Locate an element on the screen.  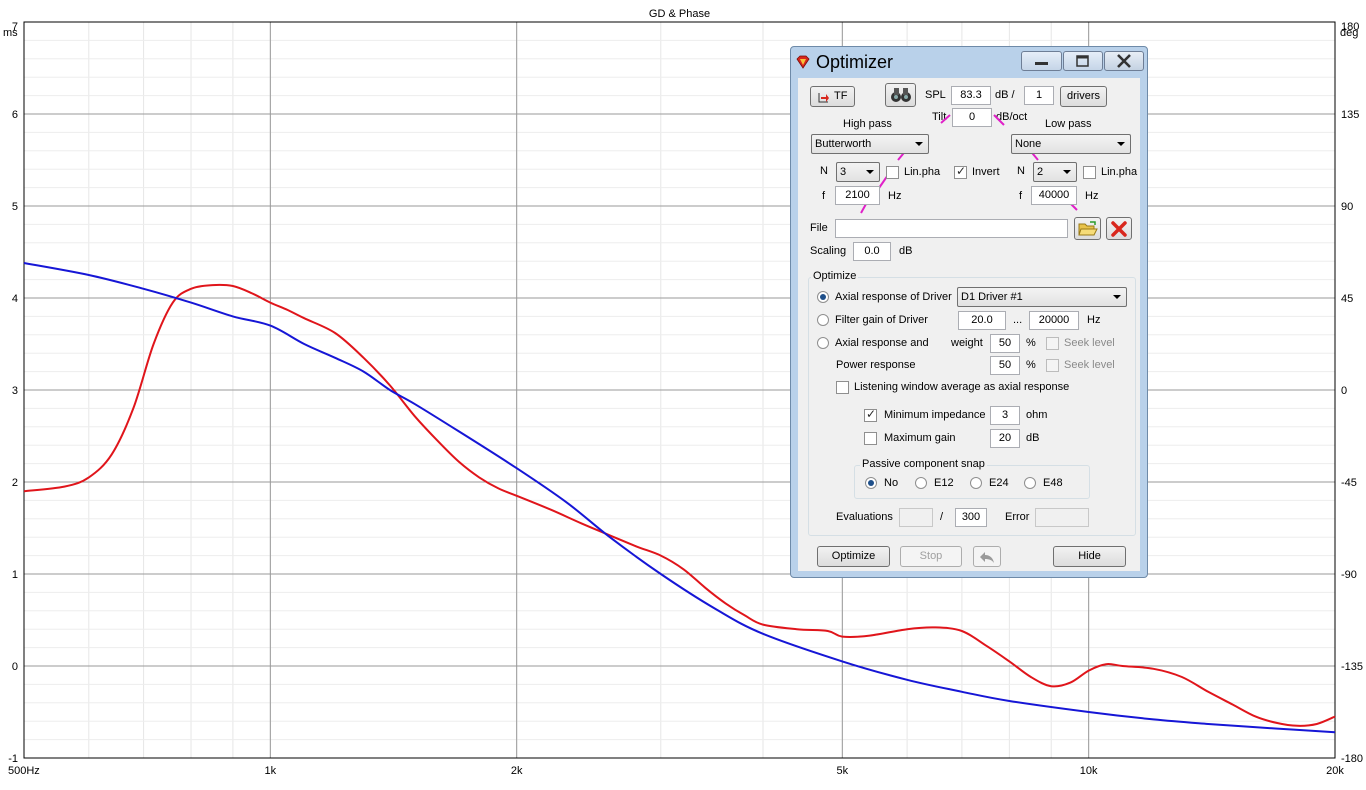
error-value is located at coordinates (1062, 517).